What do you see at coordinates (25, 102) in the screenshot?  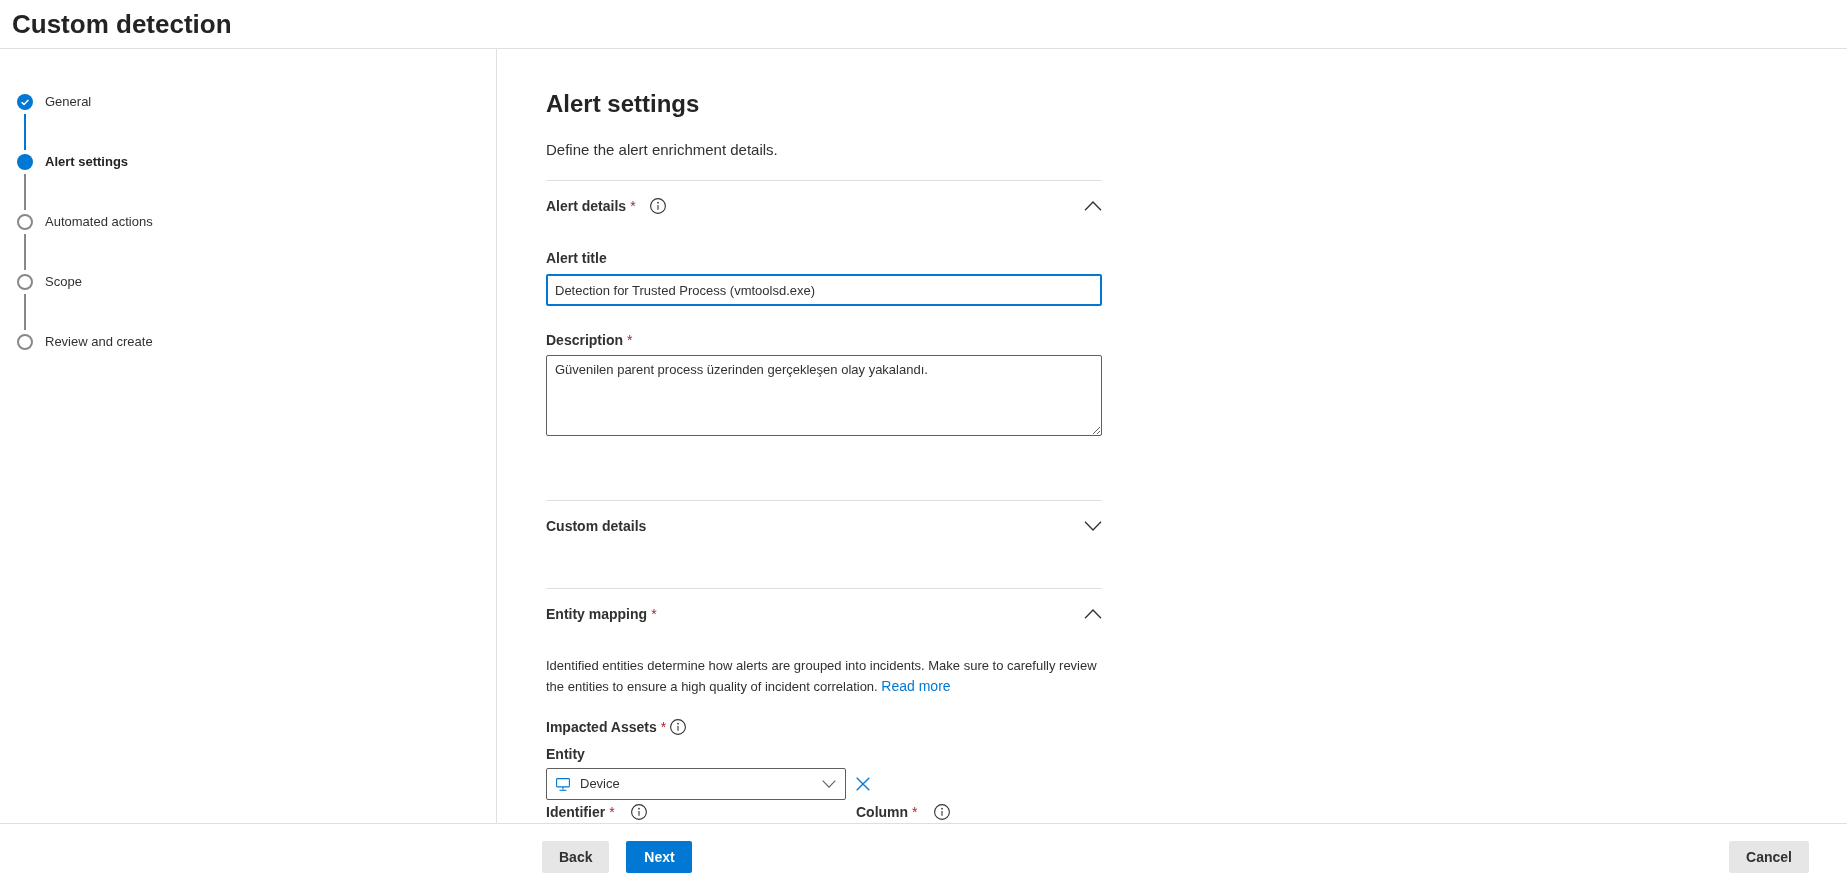 I see `check-circle-icon` at bounding box center [25, 102].